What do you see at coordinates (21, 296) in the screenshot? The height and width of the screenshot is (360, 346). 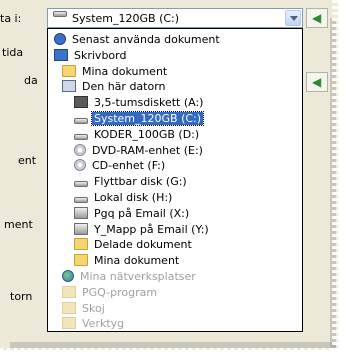 I see `sidebar-label-5: torn` at bounding box center [21, 296].